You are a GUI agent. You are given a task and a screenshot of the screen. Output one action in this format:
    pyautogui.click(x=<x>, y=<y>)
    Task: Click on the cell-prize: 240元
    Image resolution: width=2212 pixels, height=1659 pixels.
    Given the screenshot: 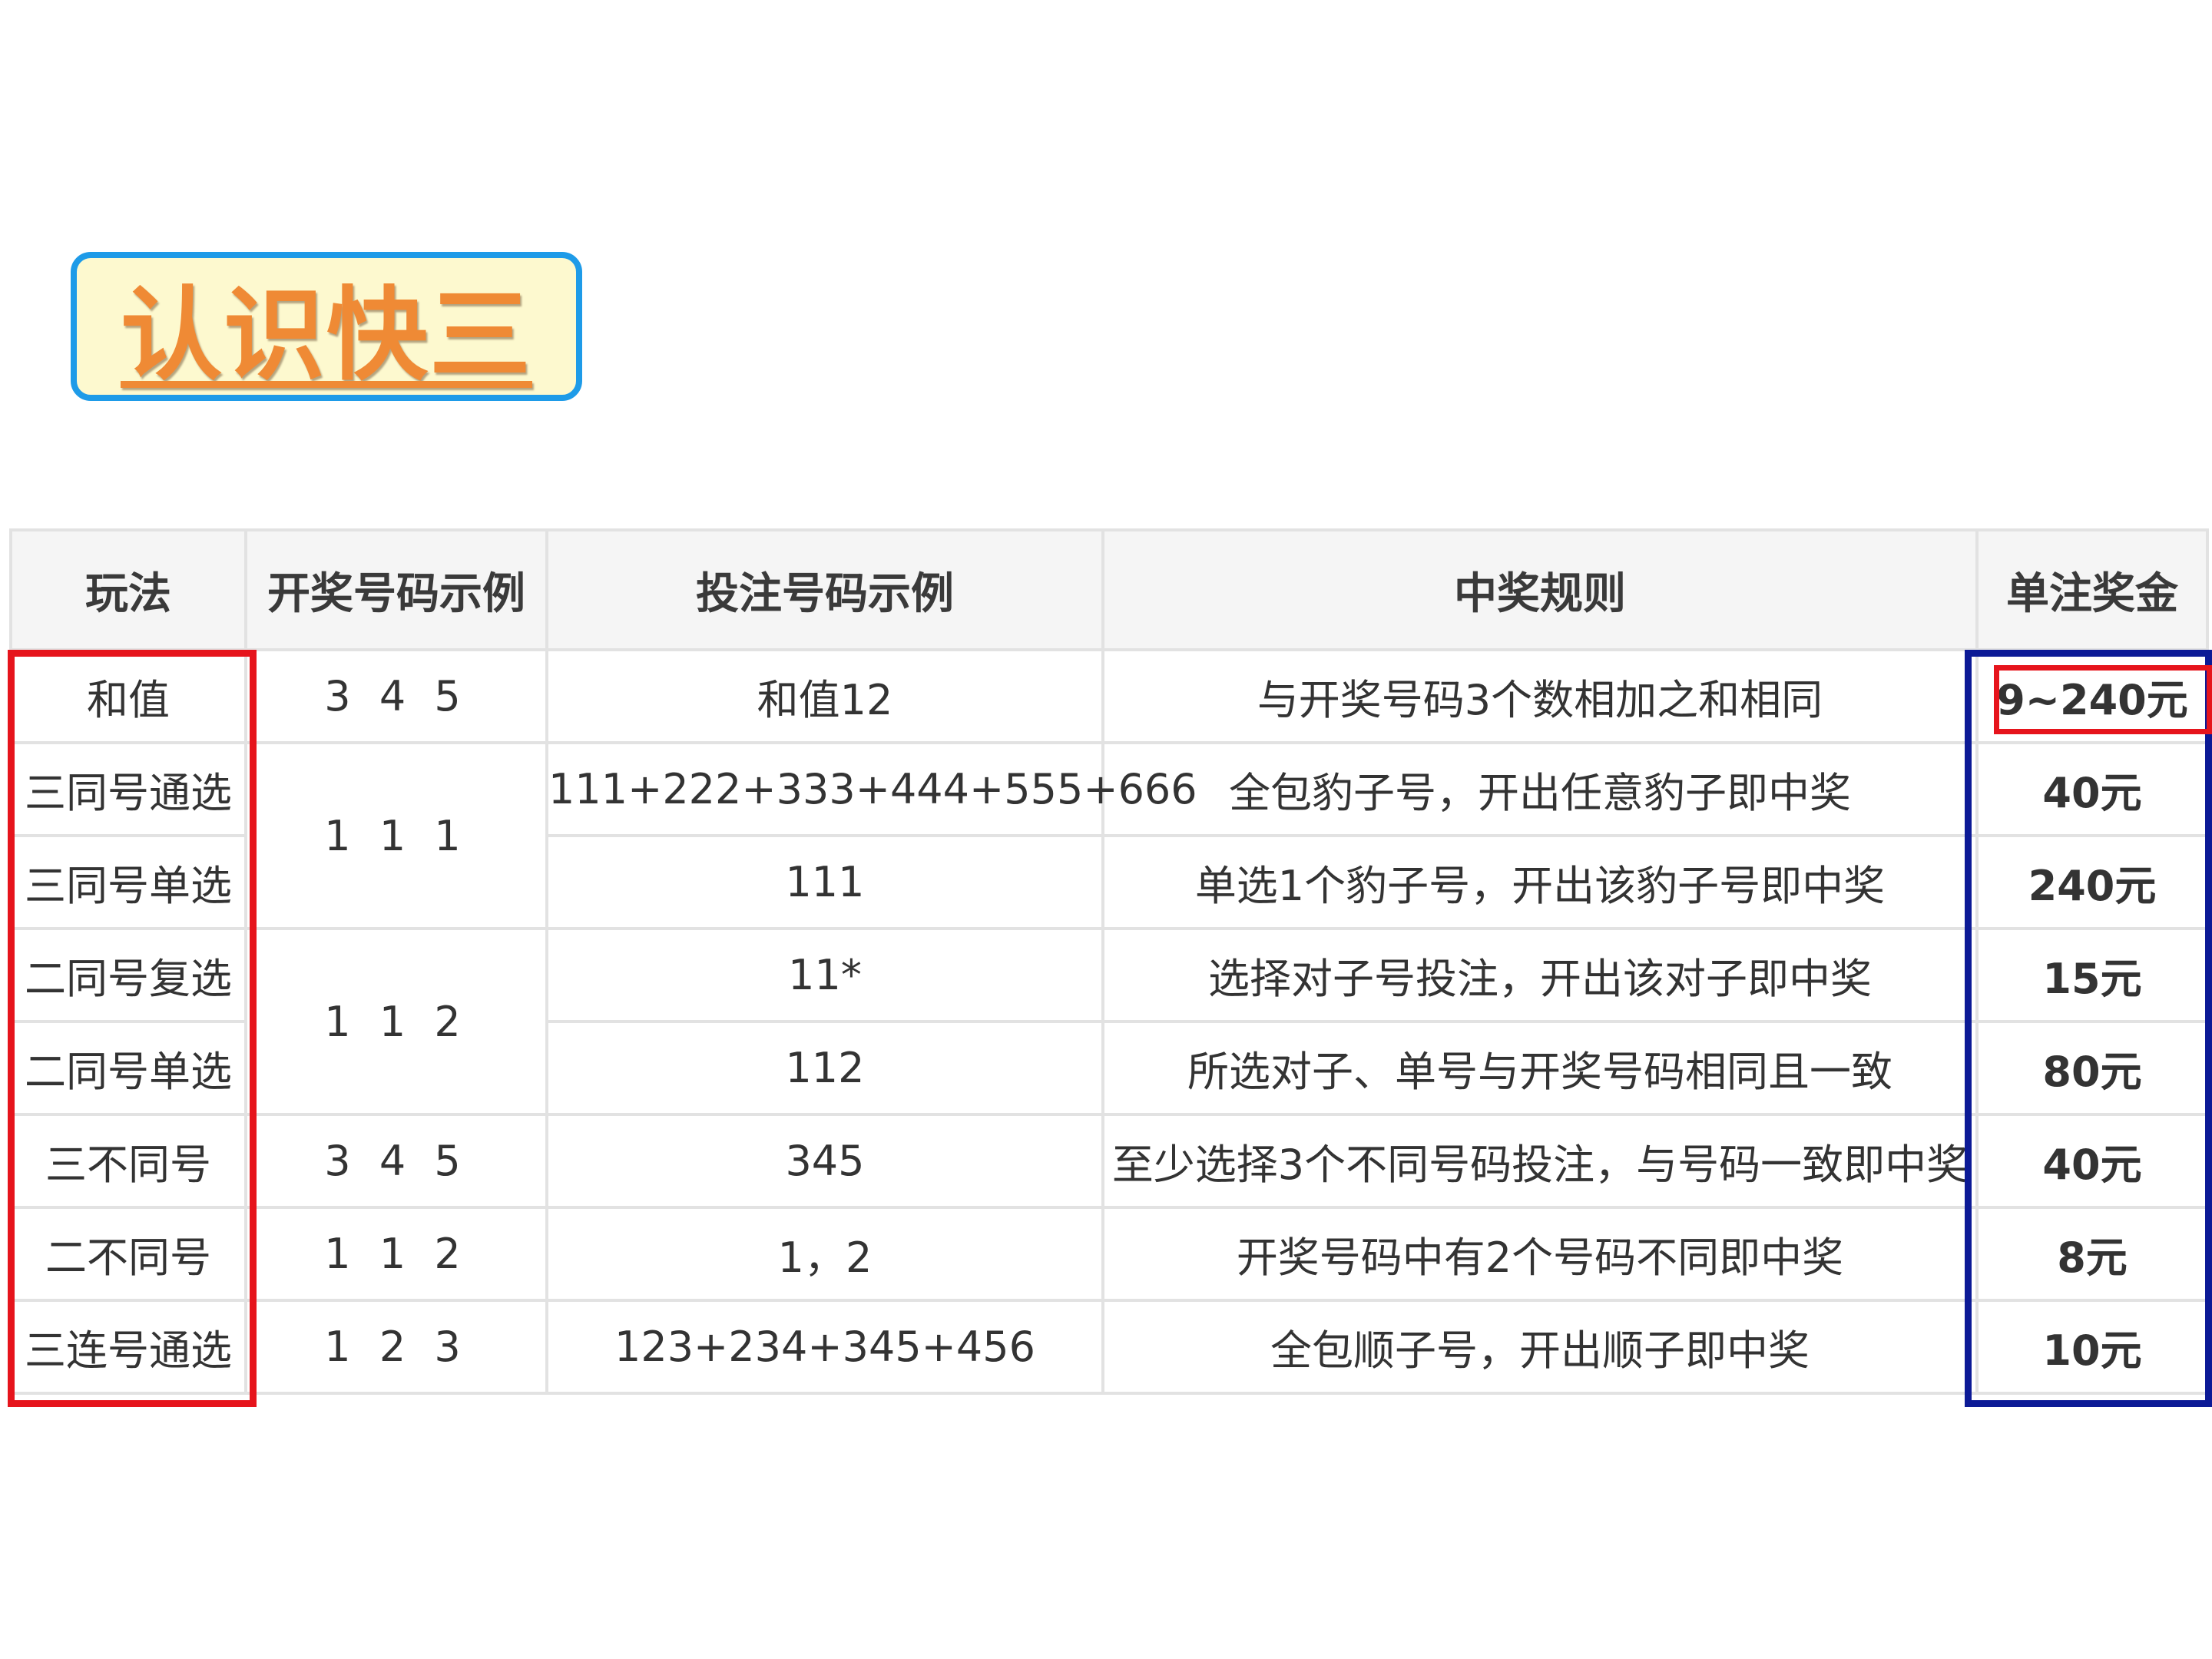 What is the action you would take?
    pyautogui.click(x=2092, y=882)
    